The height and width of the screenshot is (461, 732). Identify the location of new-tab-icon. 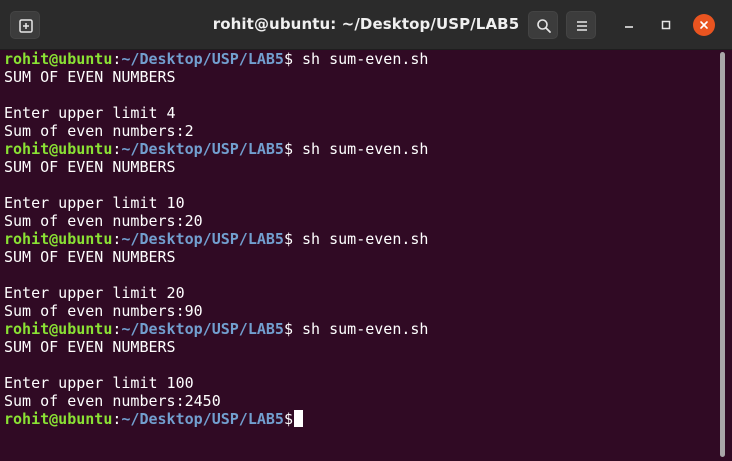
(26, 26).